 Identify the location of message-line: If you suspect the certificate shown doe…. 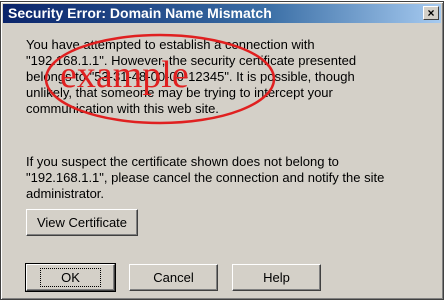
(182, 161).